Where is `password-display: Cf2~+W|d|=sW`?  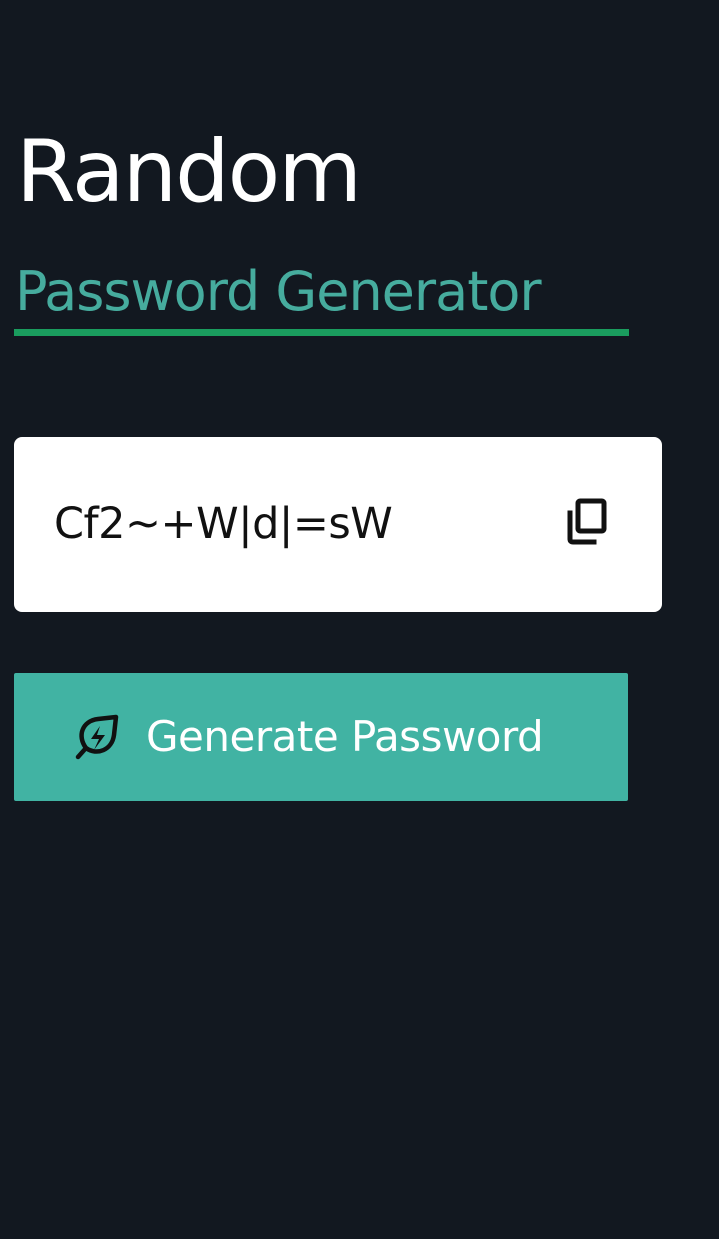 password-display: Cf2~+W|d|=sW is located at coordinates (338, 524).